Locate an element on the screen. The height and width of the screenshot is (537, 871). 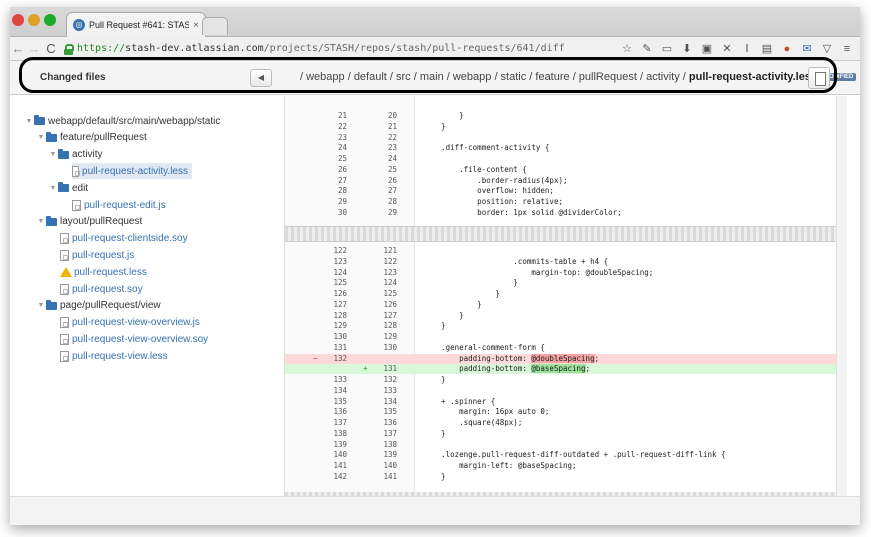
extension-icon: ▣ is located at coordinates (707, 49).